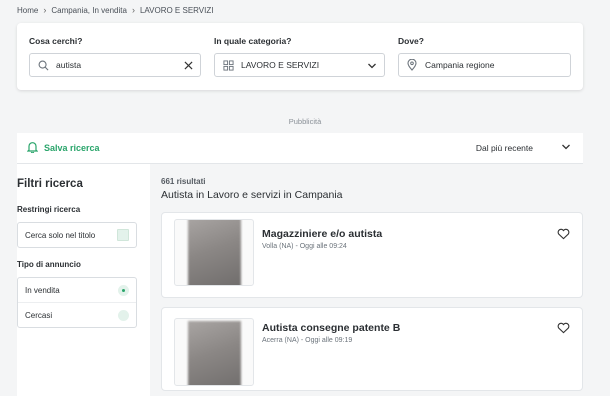 This screenshot has width=610, height=396. Describe the element at coordinates (56, 41) in the screenshot. I see `what-label: Cosa cerchi?` at that location.